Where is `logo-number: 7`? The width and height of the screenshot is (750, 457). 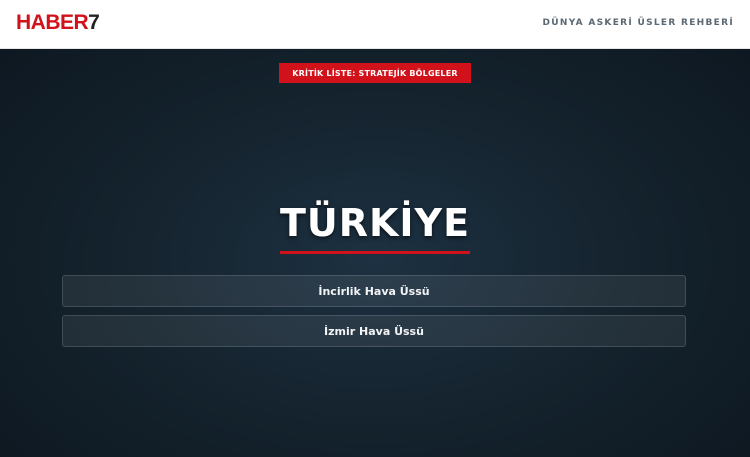
logo-number: 7 is located at coordinates (94, 22).